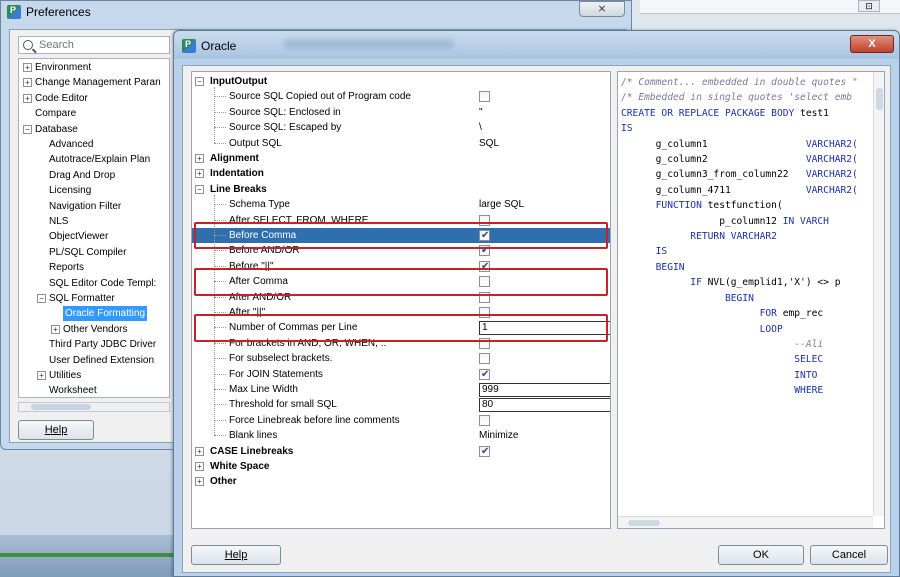 The image size is (900, 577). What do you see at coordinates (94, 298) in the screenshot?
I see `preferences-tree-item: − SQL Formatter` at bounding box center [94, 298].